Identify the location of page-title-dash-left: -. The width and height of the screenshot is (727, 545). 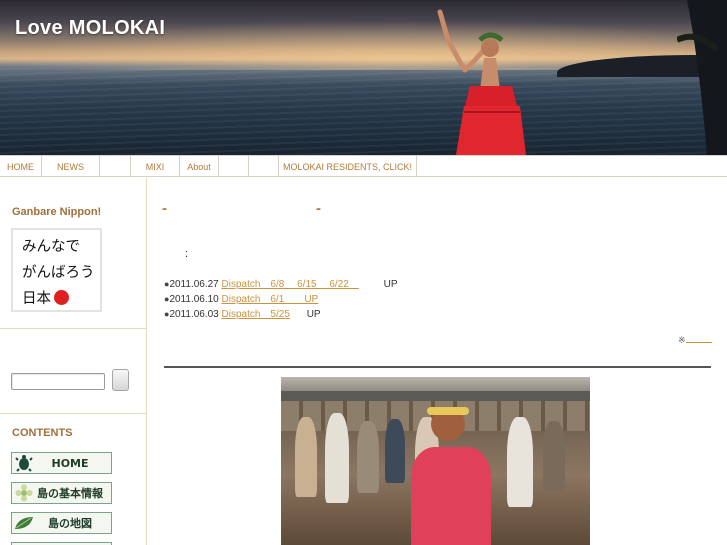
(164, 208).